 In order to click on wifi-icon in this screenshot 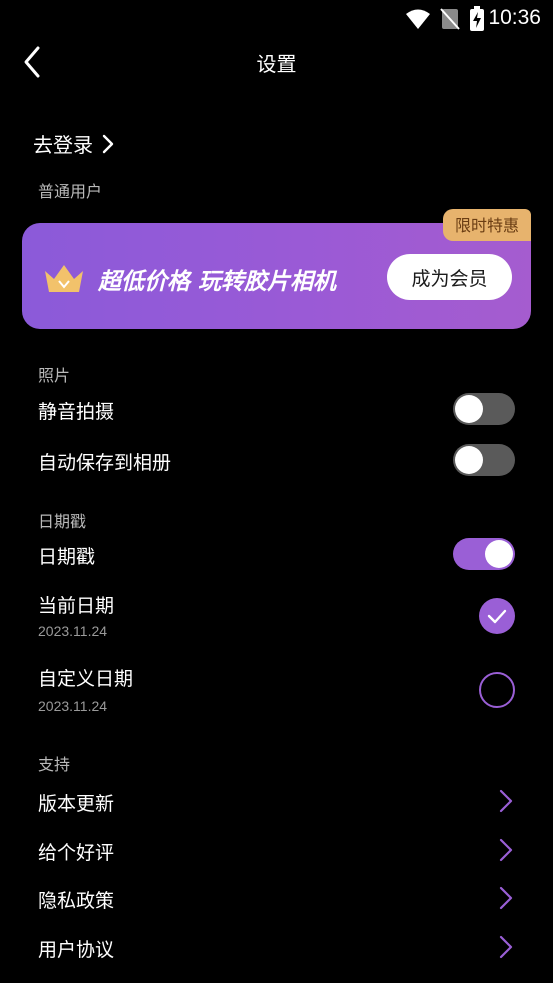, I will do `click(418, 19)`.